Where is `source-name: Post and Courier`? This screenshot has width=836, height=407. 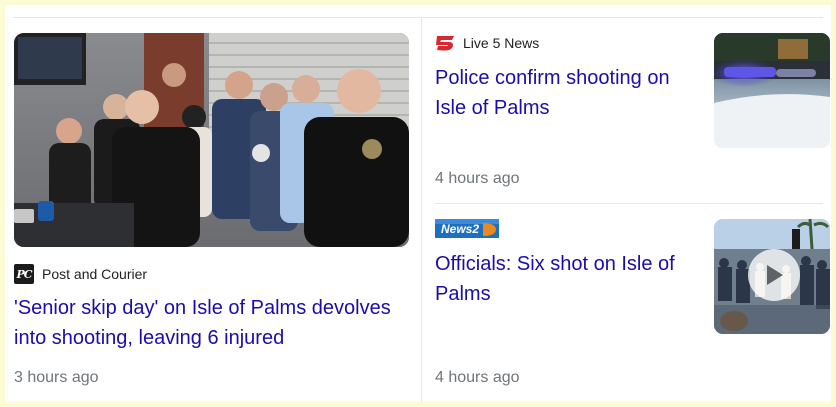 source-name: Post and Courier is located at coordinates (95, 274).